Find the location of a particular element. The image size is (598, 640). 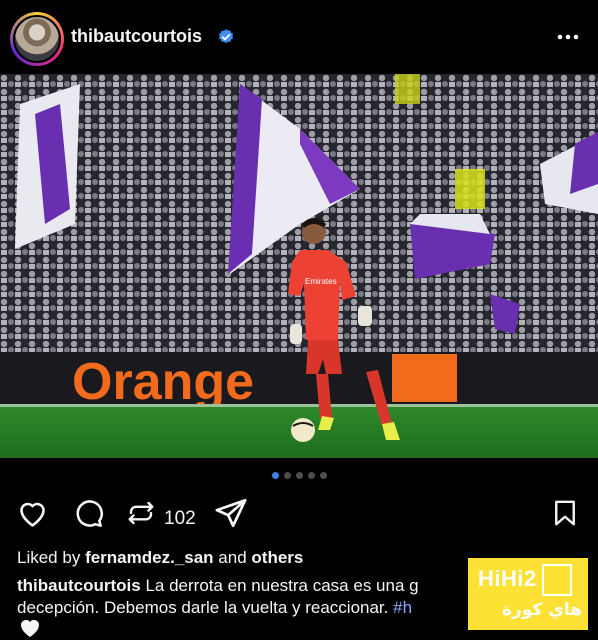

caption-text-line-1: La derrota en nuestra casa es una g is located at coordinates (282, 585).